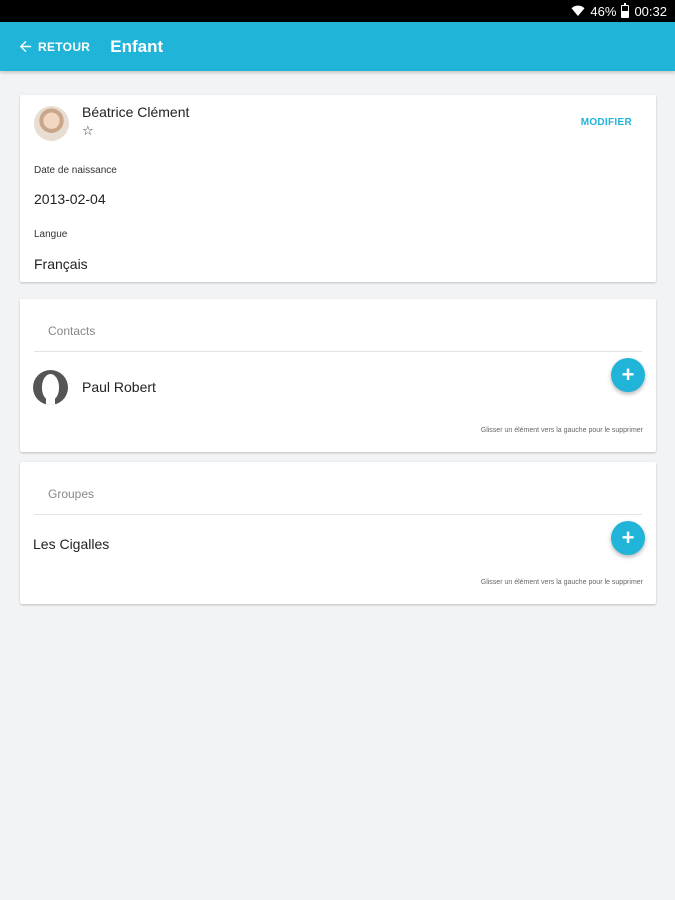  What do you see at coordinates (136, 112) in the screenshot?
I see `child-name: Béatrice Clément` at bounding box center [136, 112].